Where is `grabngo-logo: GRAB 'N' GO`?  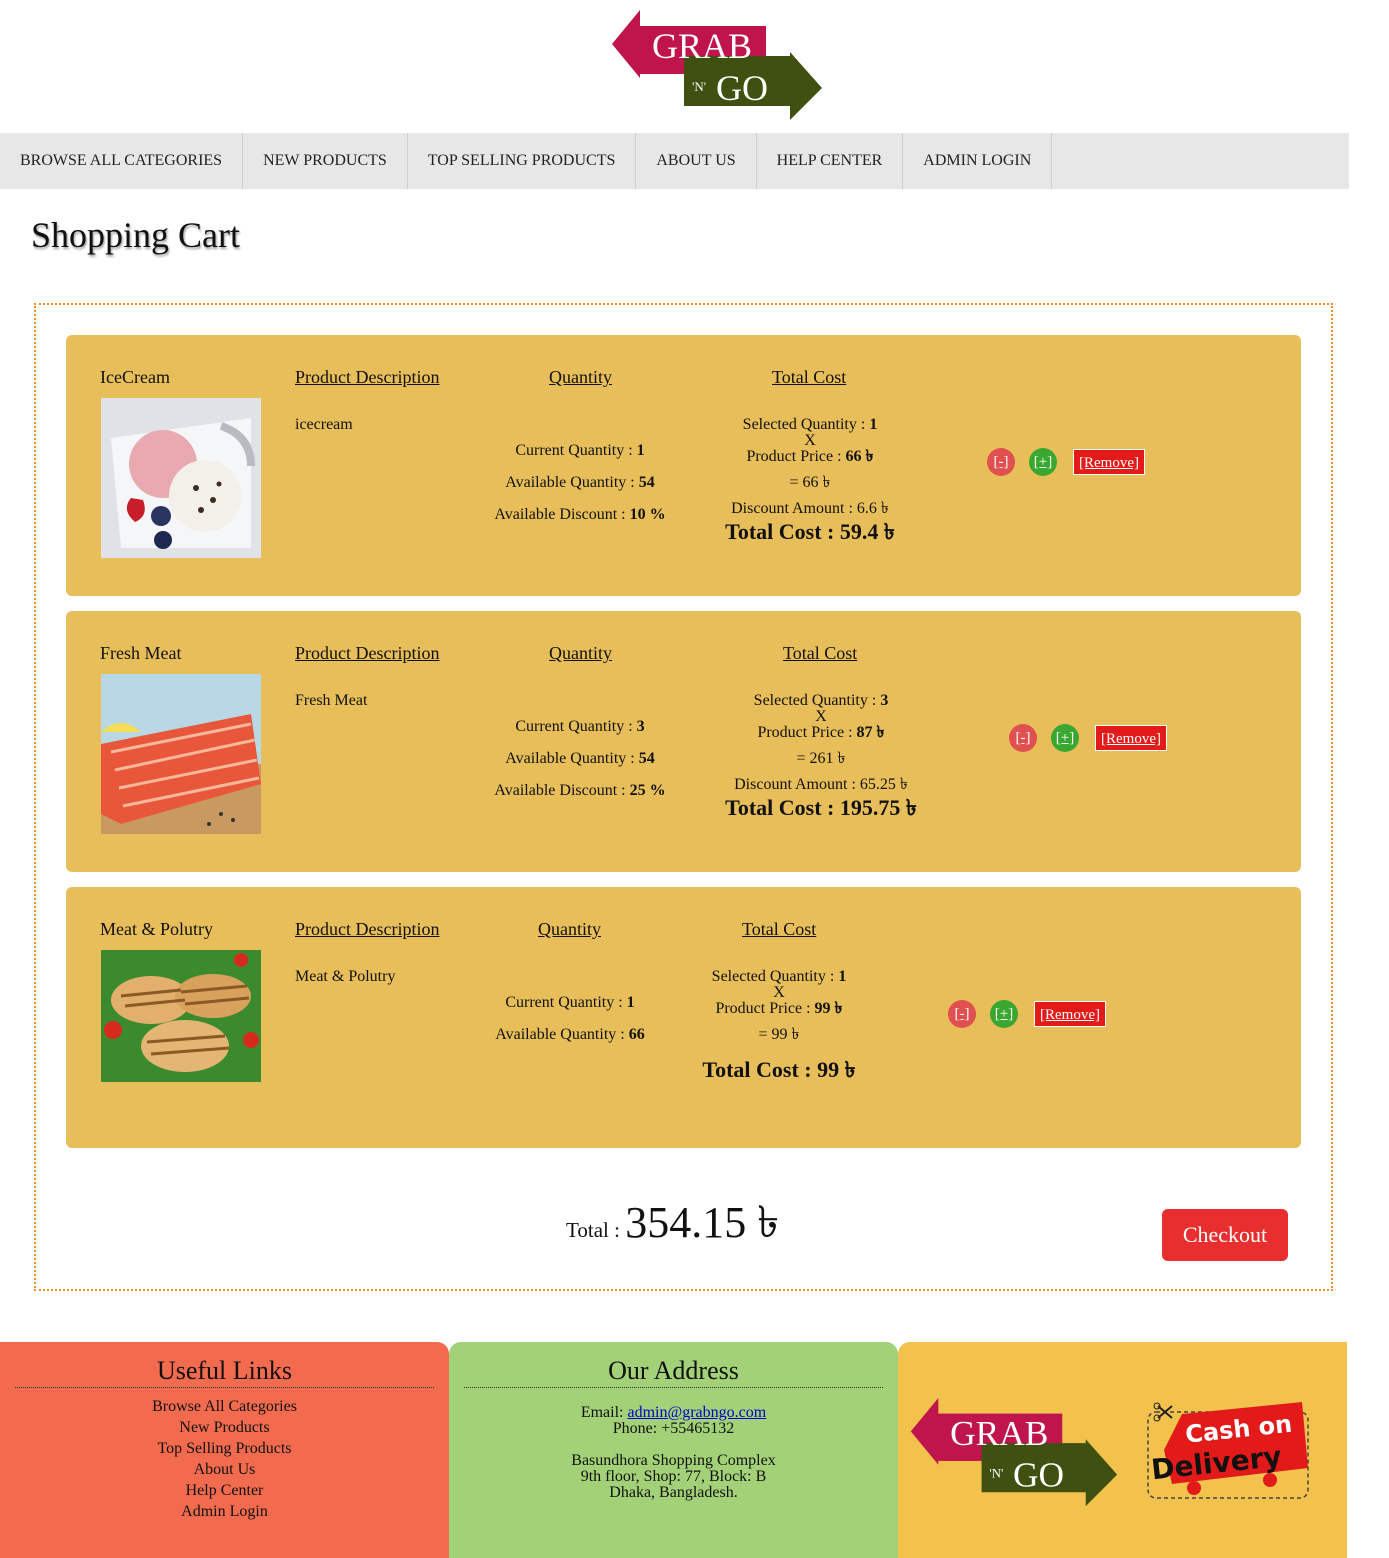
grabngo-logo: GRAB 'N' GO is located at coordinates (717, 66).